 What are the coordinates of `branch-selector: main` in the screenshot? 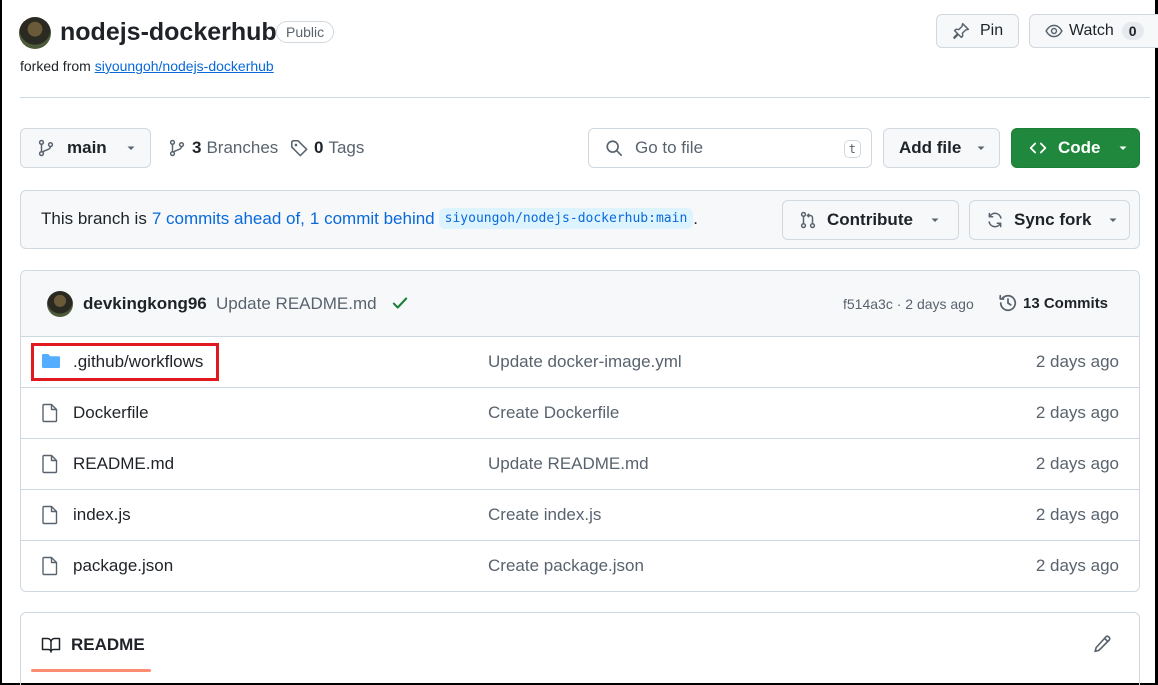 It's located at (85, 148).